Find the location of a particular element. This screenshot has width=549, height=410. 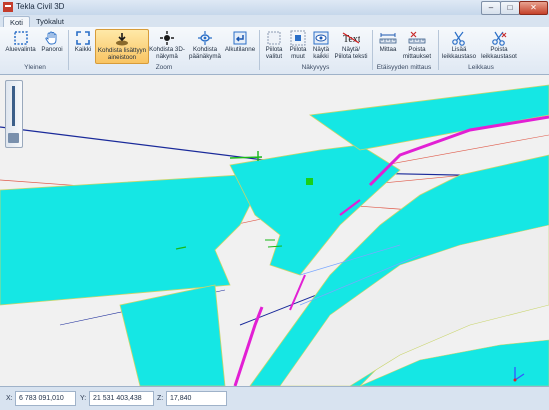

ribbon-tab-bar: Koti Työkalut is located at coordinates (274, 21).